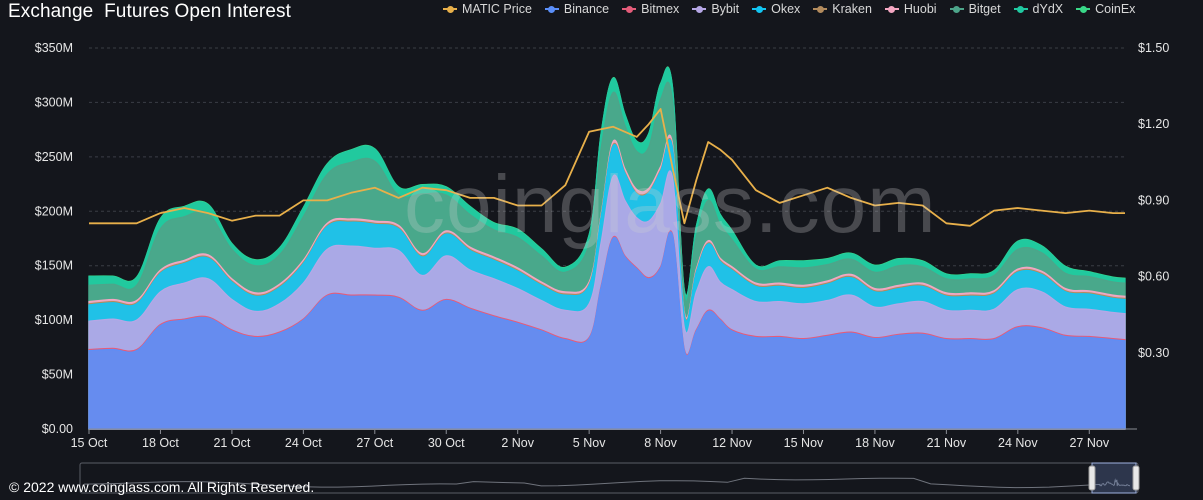 This screenshot has height=500, width=1203. I want to click on zoom-handle-left, so click(1092, 478).